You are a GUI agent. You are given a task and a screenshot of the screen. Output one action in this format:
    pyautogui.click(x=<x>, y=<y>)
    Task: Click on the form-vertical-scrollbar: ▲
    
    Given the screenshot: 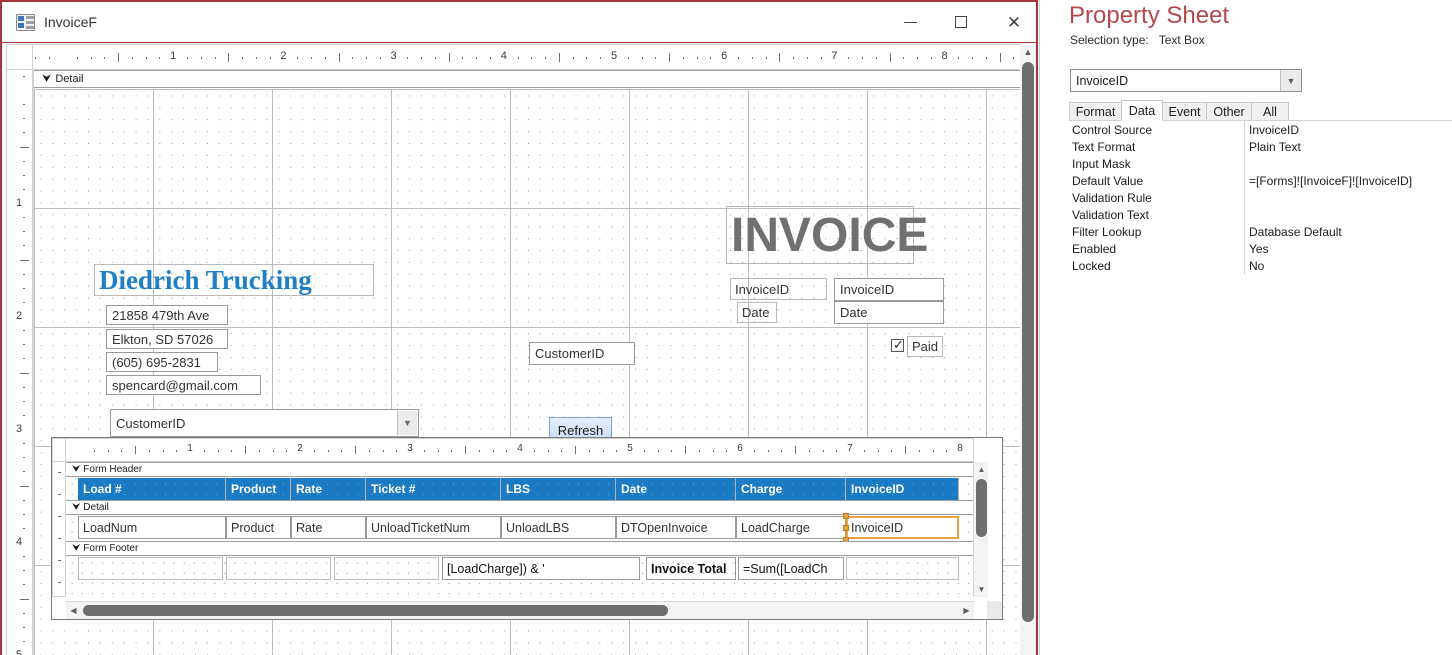 What is the action you would take?
    pyautogui.click(x=1028, y=349)
    